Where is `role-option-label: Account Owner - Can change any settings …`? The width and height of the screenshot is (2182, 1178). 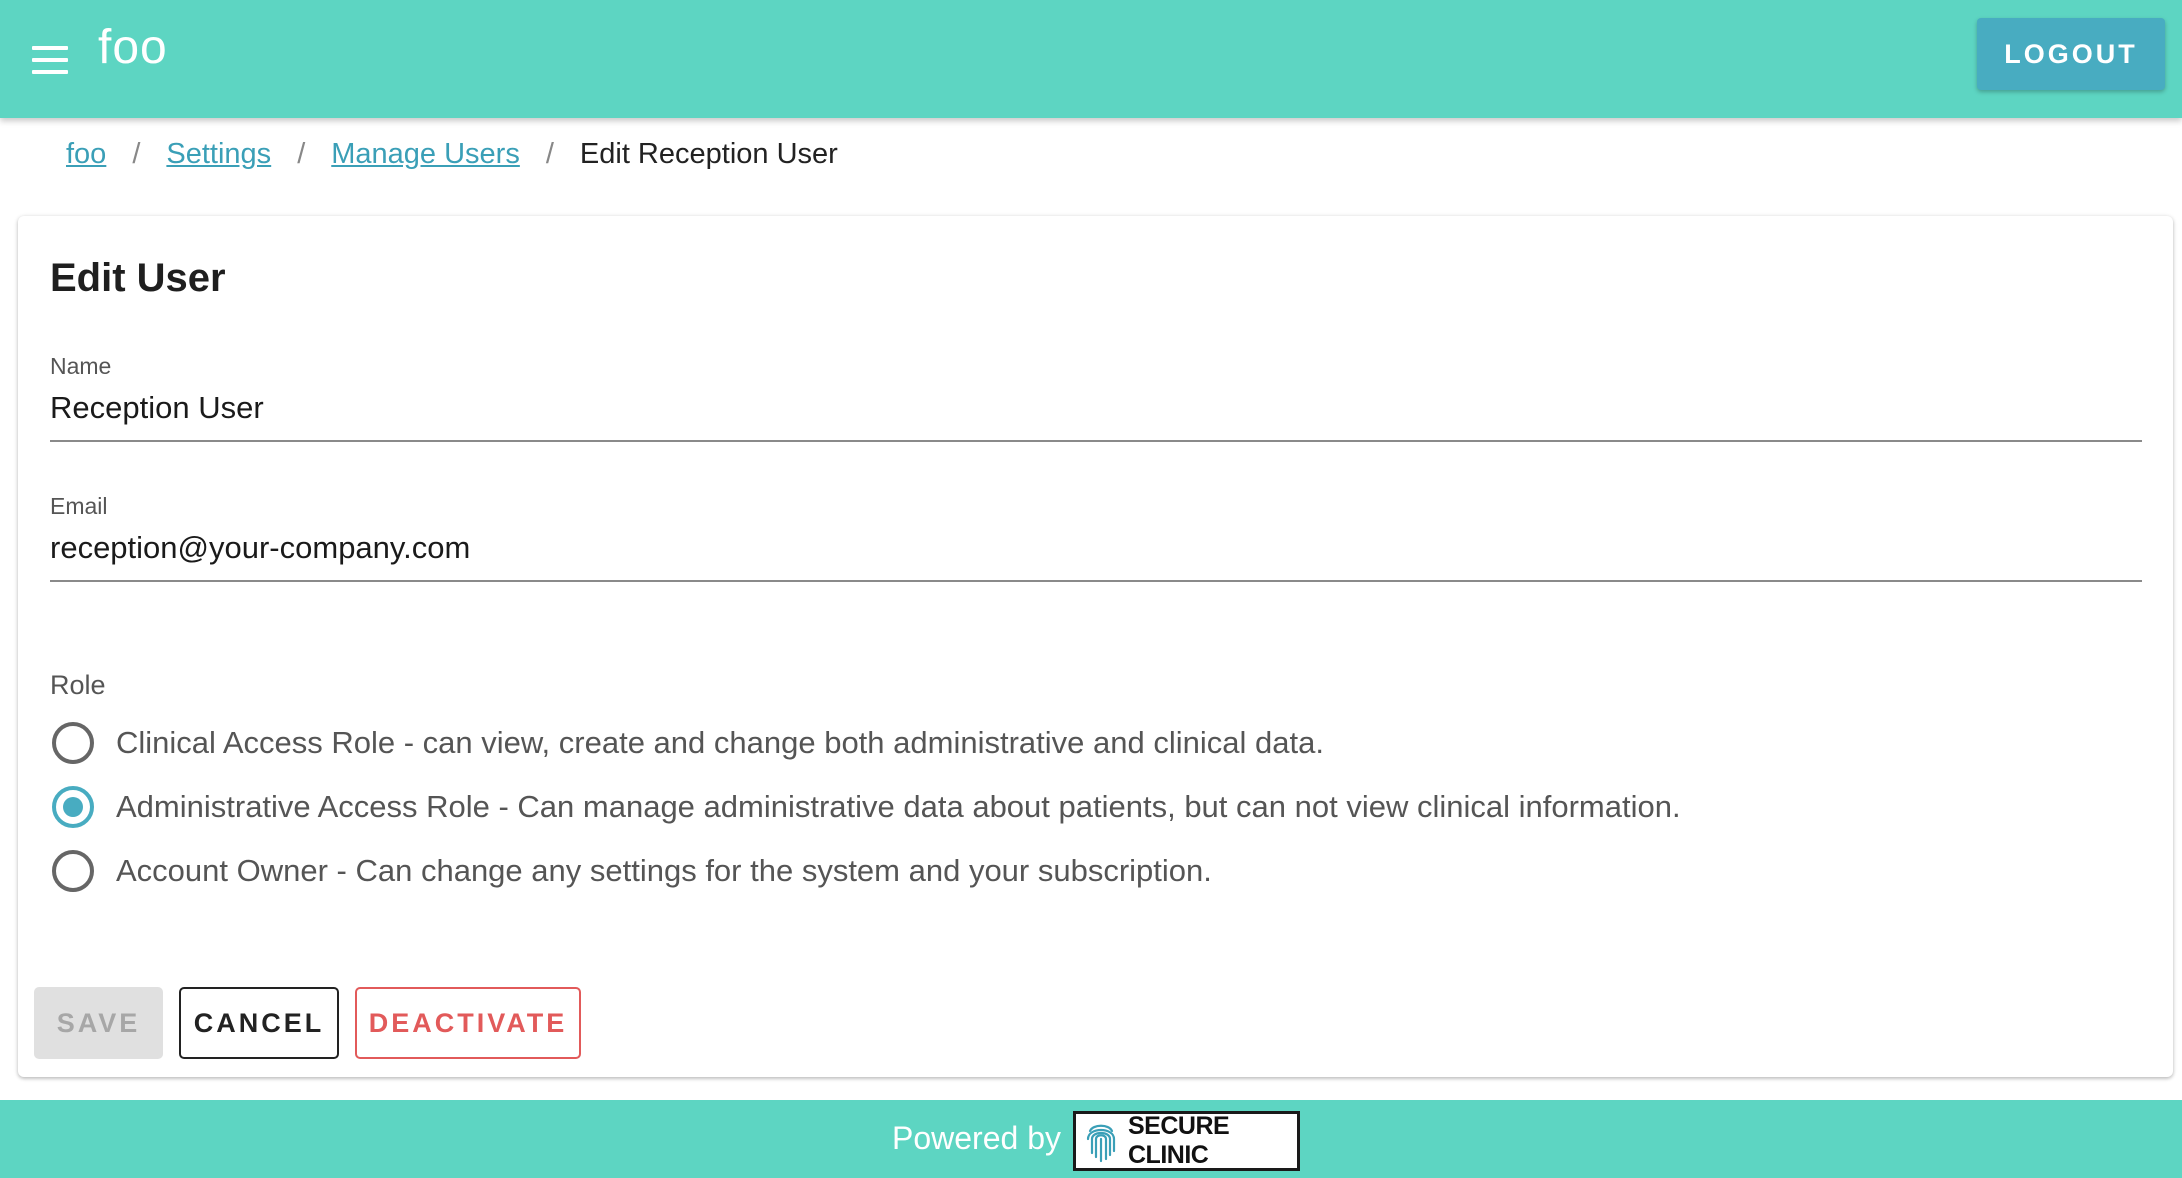 role-option-label: Account Owner - Can change any settings … is located at coordinates (664, 870).